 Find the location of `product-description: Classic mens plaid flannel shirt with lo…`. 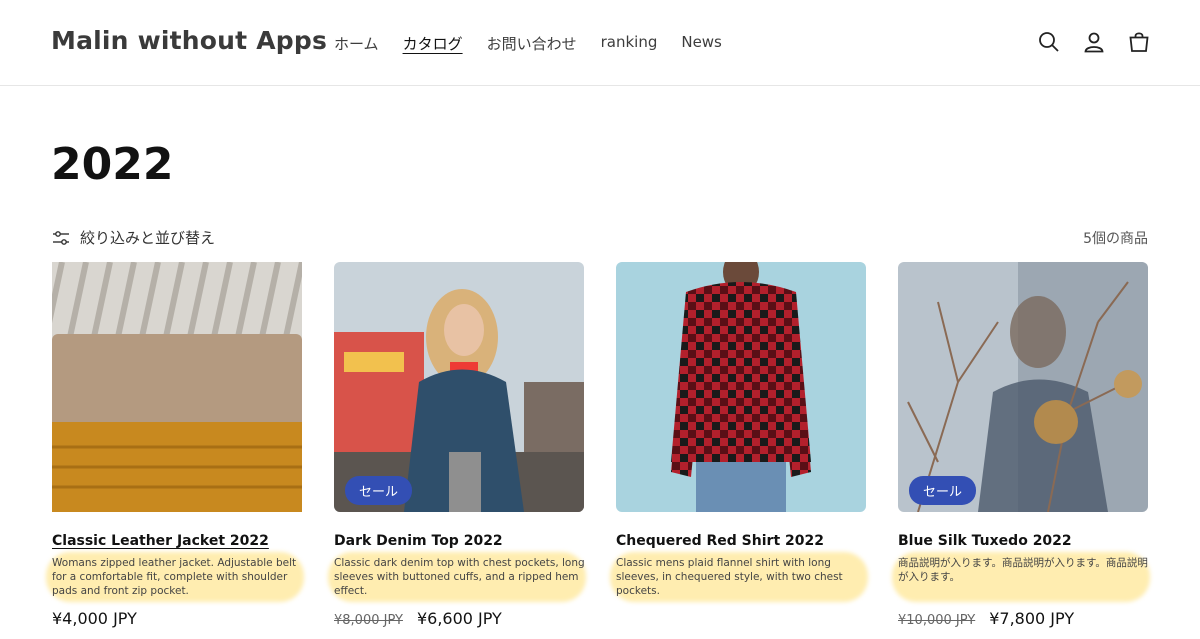

product-description: Classic mens plaid flannel shirt with lo… is located at coordinates (729, 577).